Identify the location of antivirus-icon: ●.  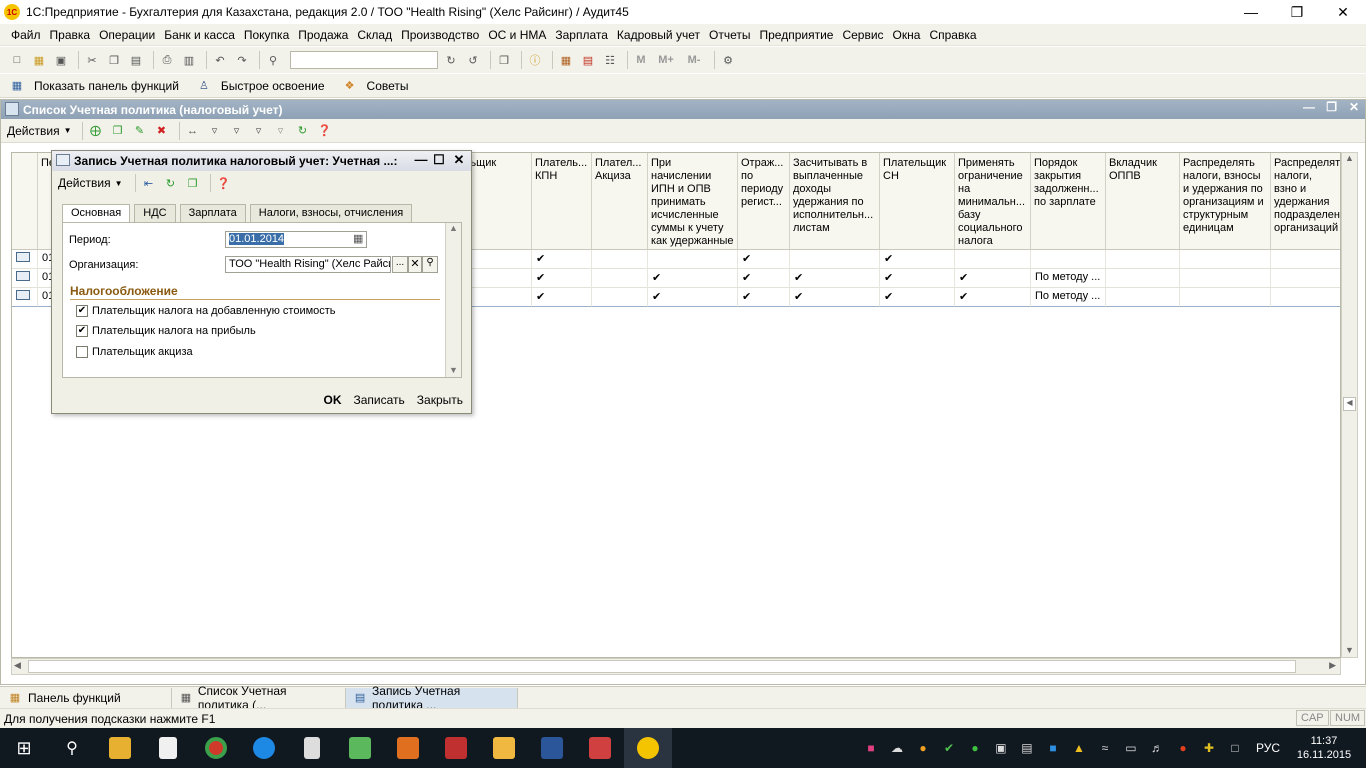
(1183, 748).